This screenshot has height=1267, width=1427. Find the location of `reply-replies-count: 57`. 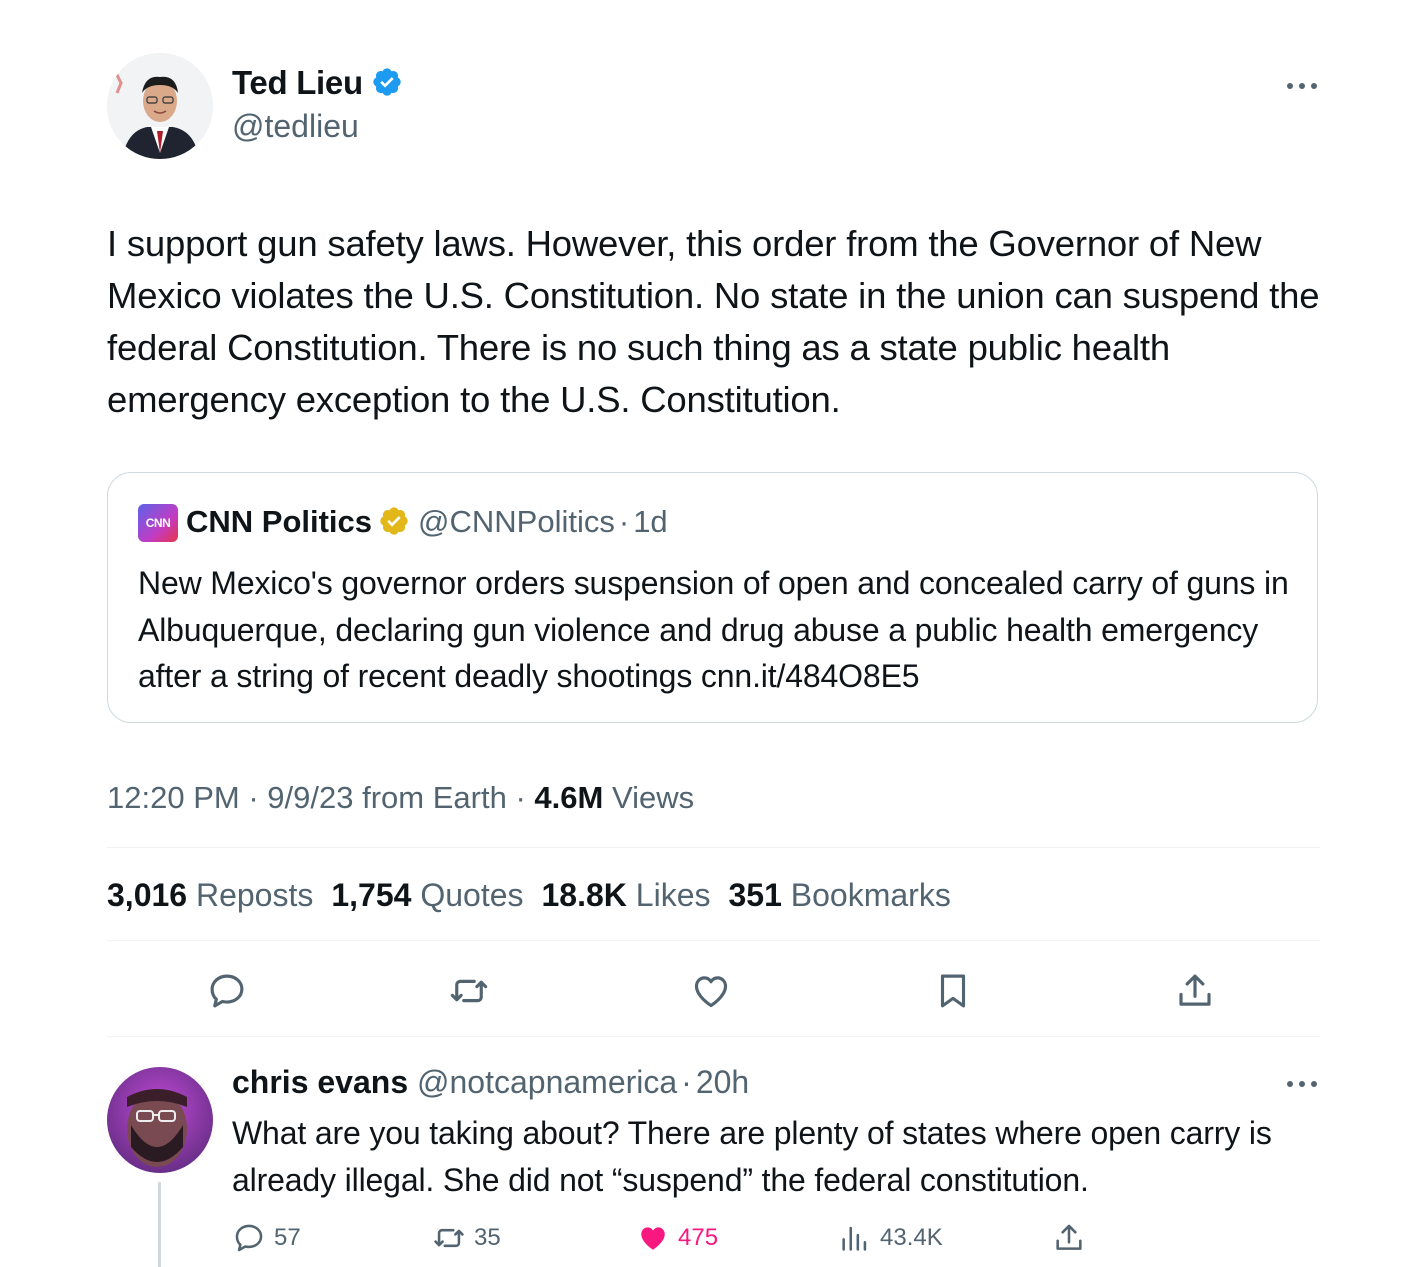

reply-replies-count: 57 is located at coordinates (287, 1237).